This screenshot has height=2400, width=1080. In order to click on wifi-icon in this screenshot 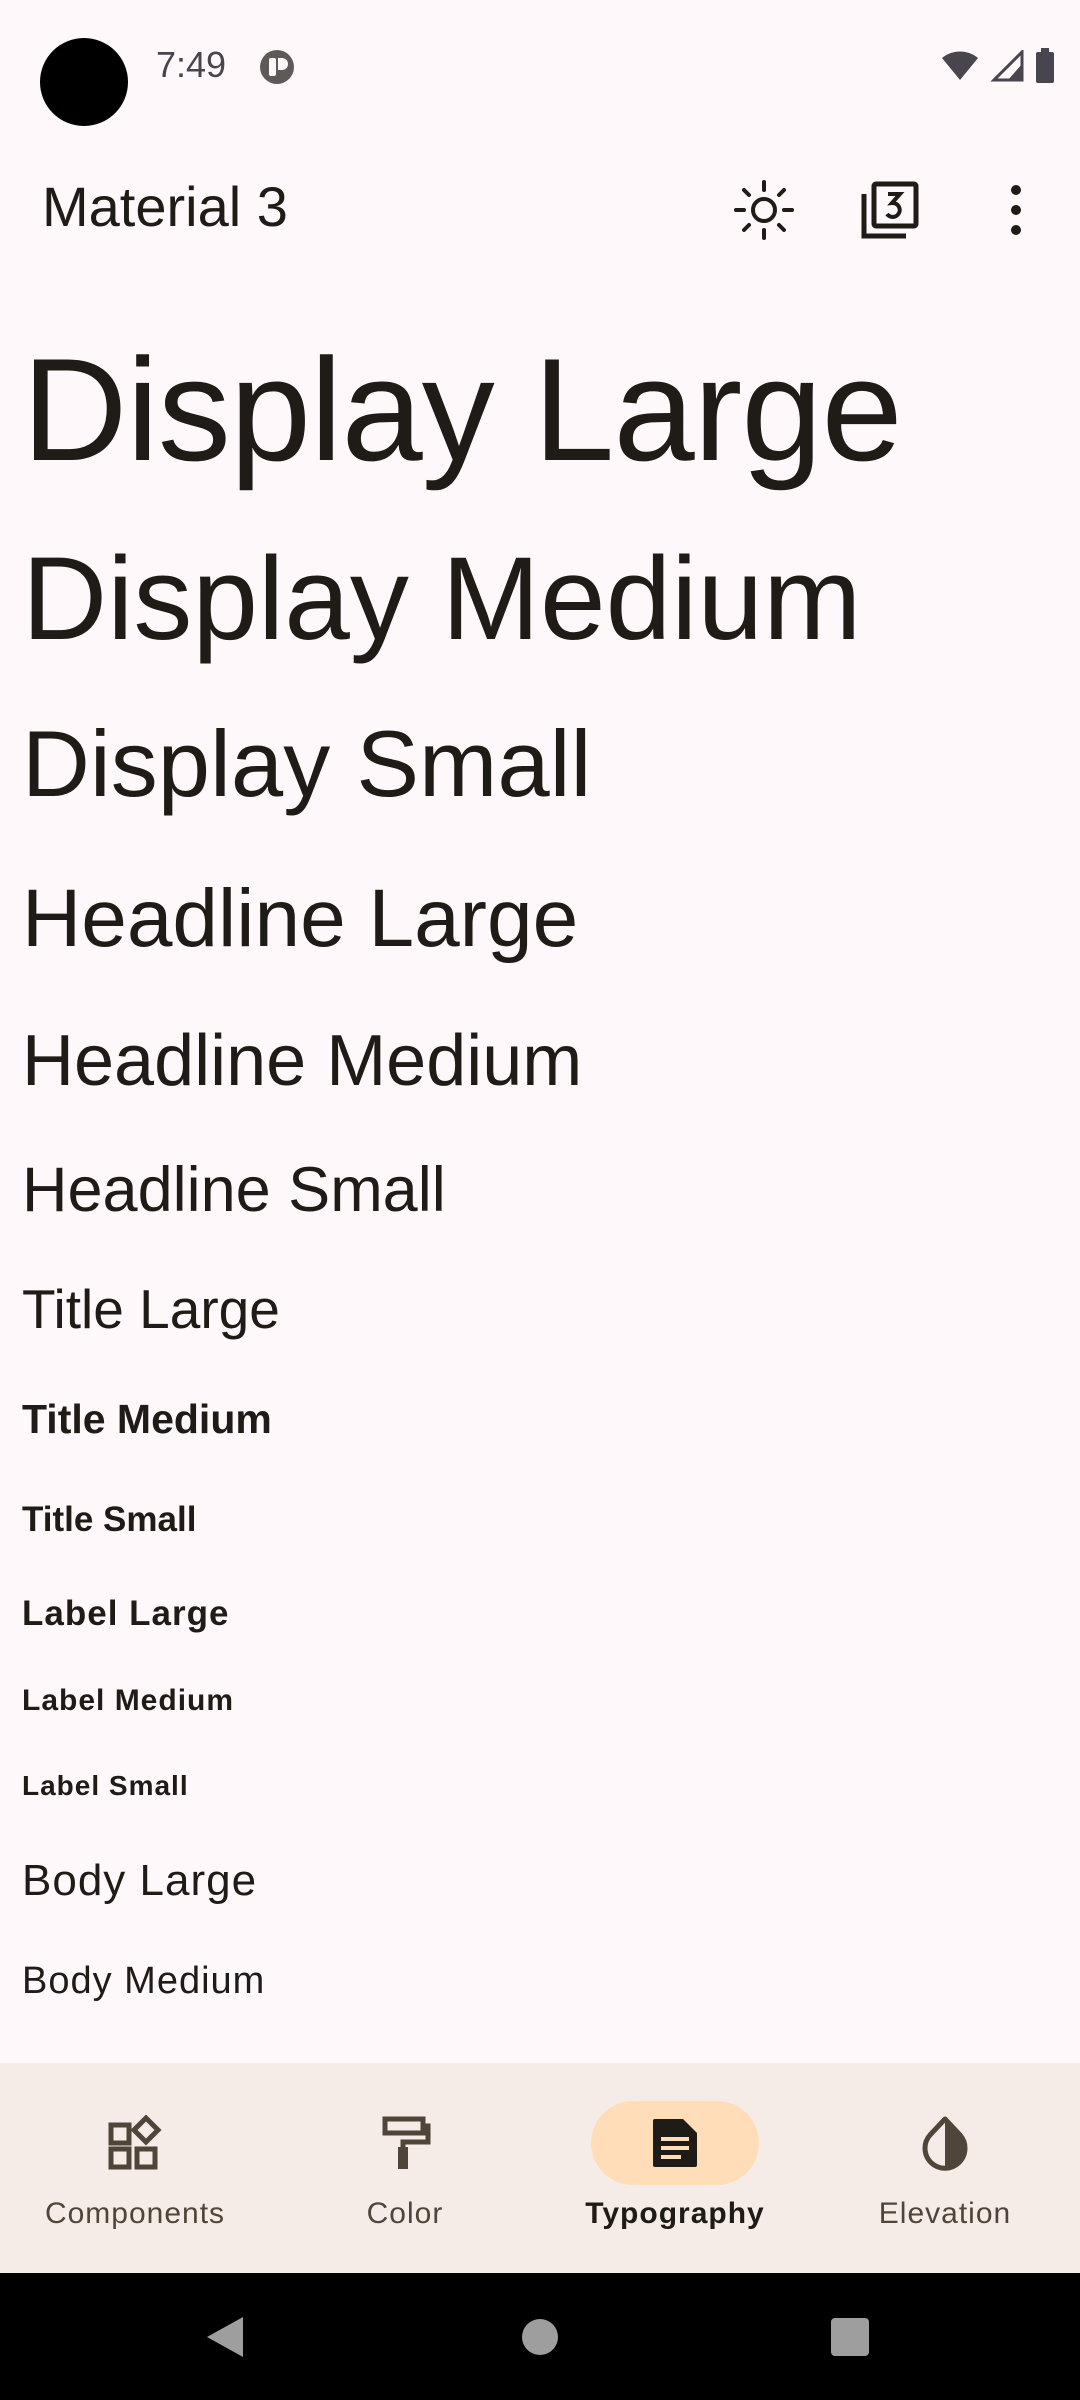, I will do `click(960, 65)`.